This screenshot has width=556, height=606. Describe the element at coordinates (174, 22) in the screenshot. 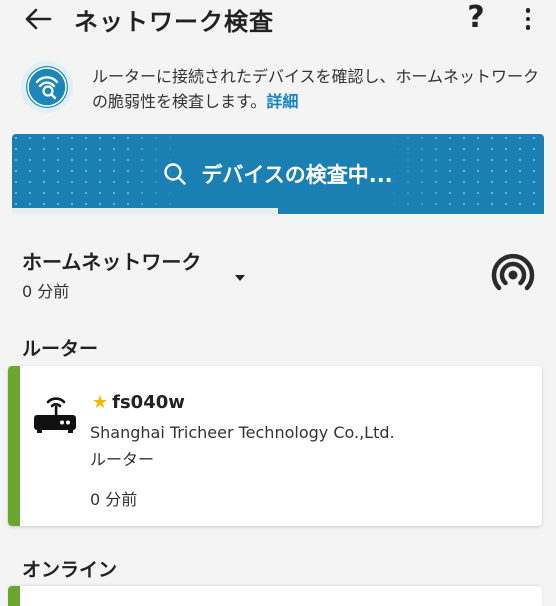

I see `page-title: ネットワーク検査` at that location.